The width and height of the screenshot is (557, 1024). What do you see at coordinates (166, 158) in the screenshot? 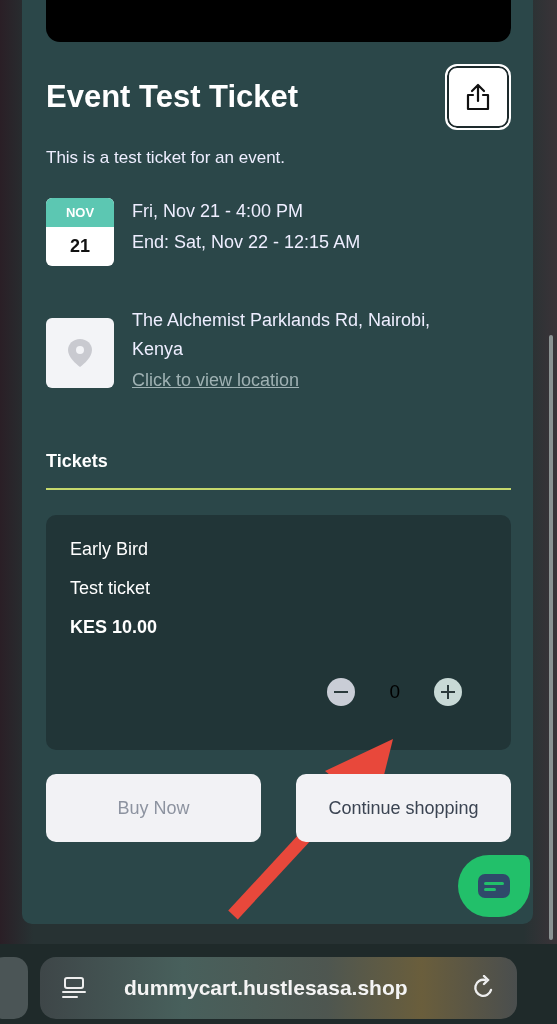
I see `event-description: This is a test ticket for an event.` at bounding box center [166, 158].